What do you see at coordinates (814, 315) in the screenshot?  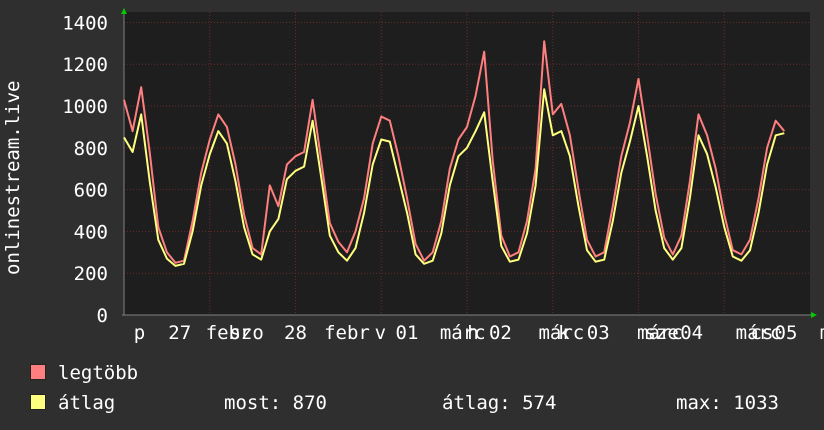 I see `x-axis-arrow-icon` at bounding box center [814, 315].